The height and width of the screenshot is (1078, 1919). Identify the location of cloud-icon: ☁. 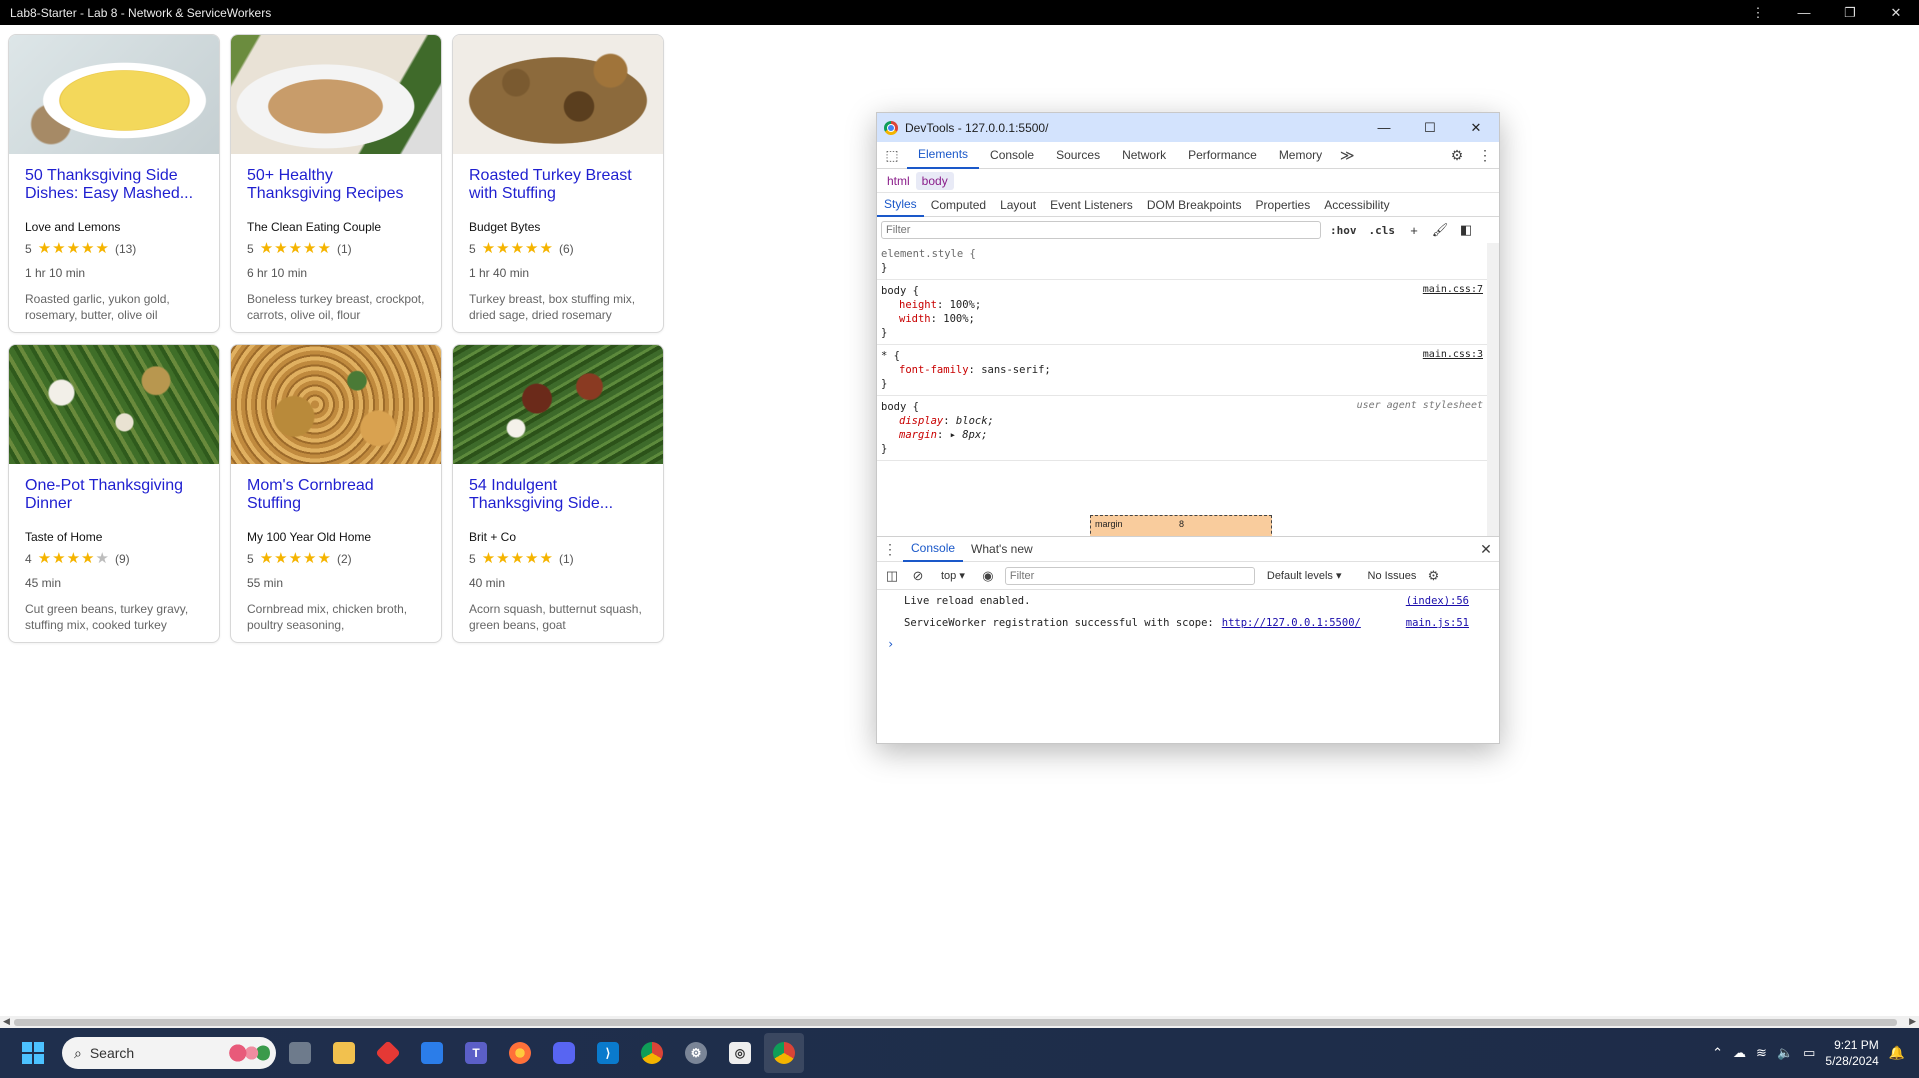
(1739, 1053).